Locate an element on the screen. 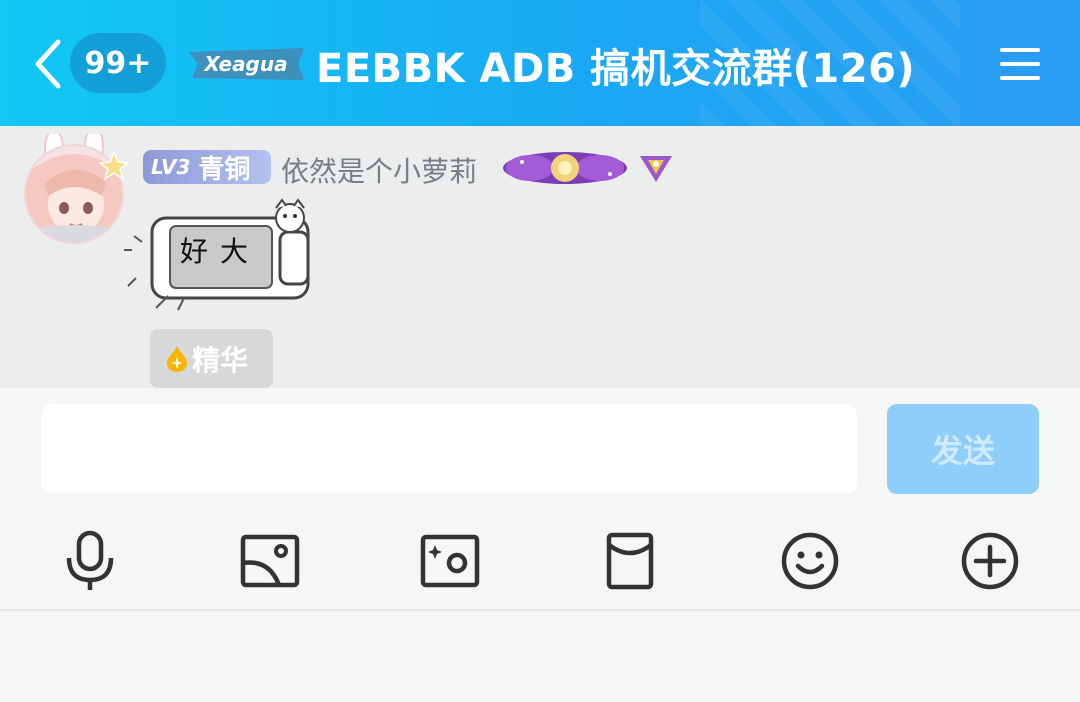 This screenshot has height=702, width=1080. sticker-text: 好大 is located at coordinates (219, 251).